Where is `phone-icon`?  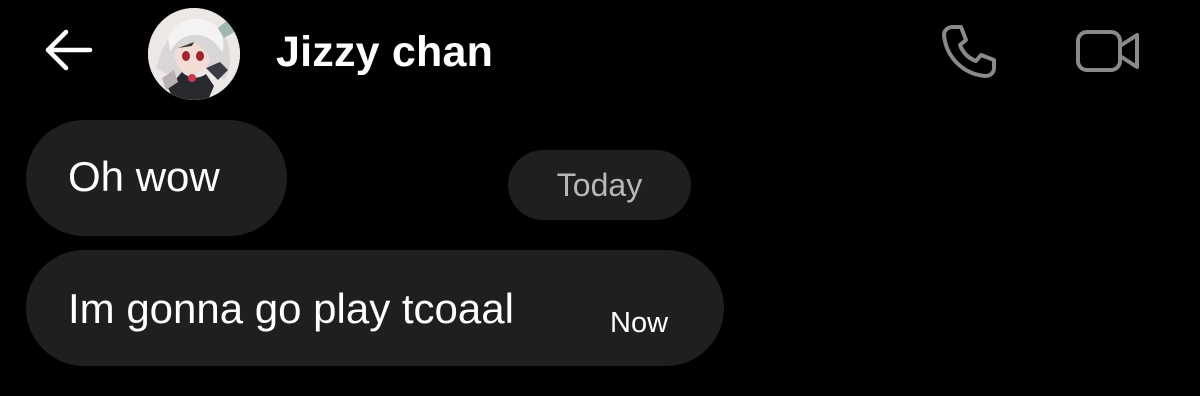
phone-icon is located at coordinates (969, 51).